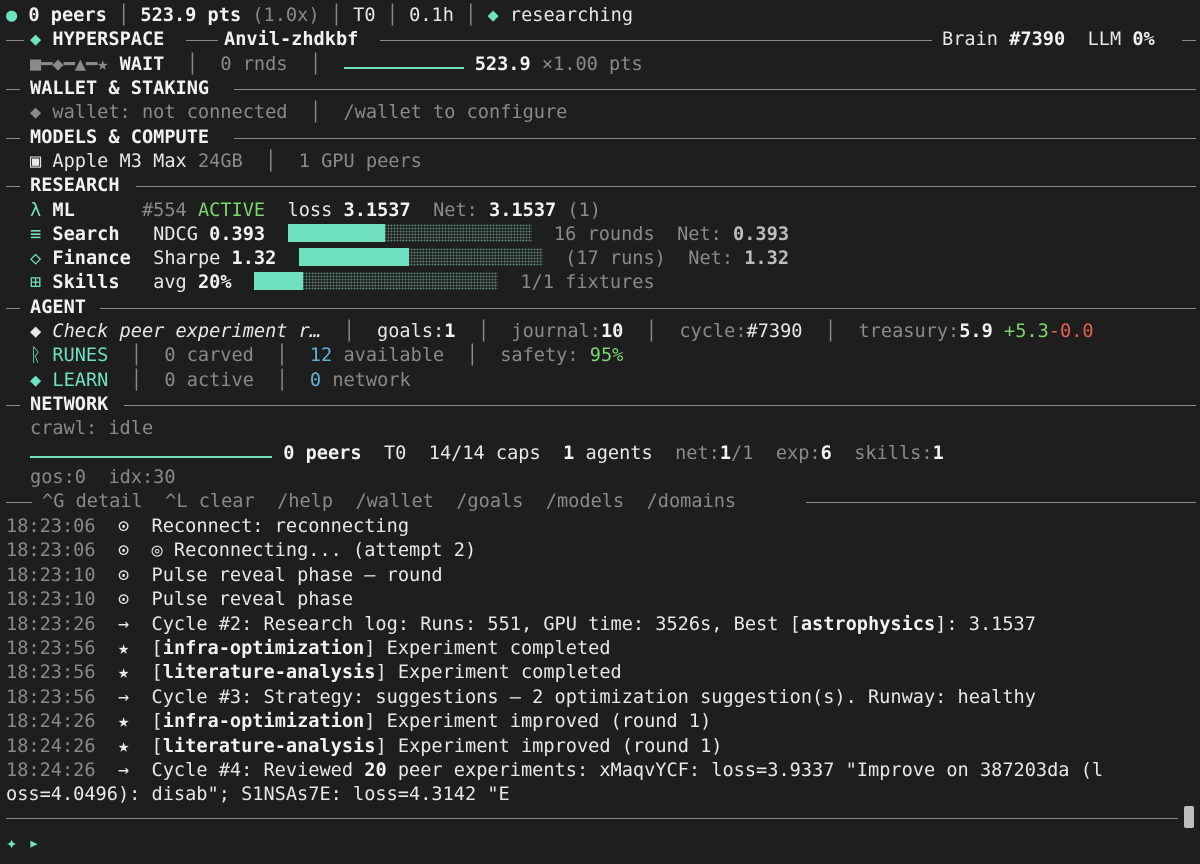 This screenshot has width=1200, height=864. Describe the element at coordinates (489, 501) in the screenshot. I see `shortcut-goals: /goals` at that location.